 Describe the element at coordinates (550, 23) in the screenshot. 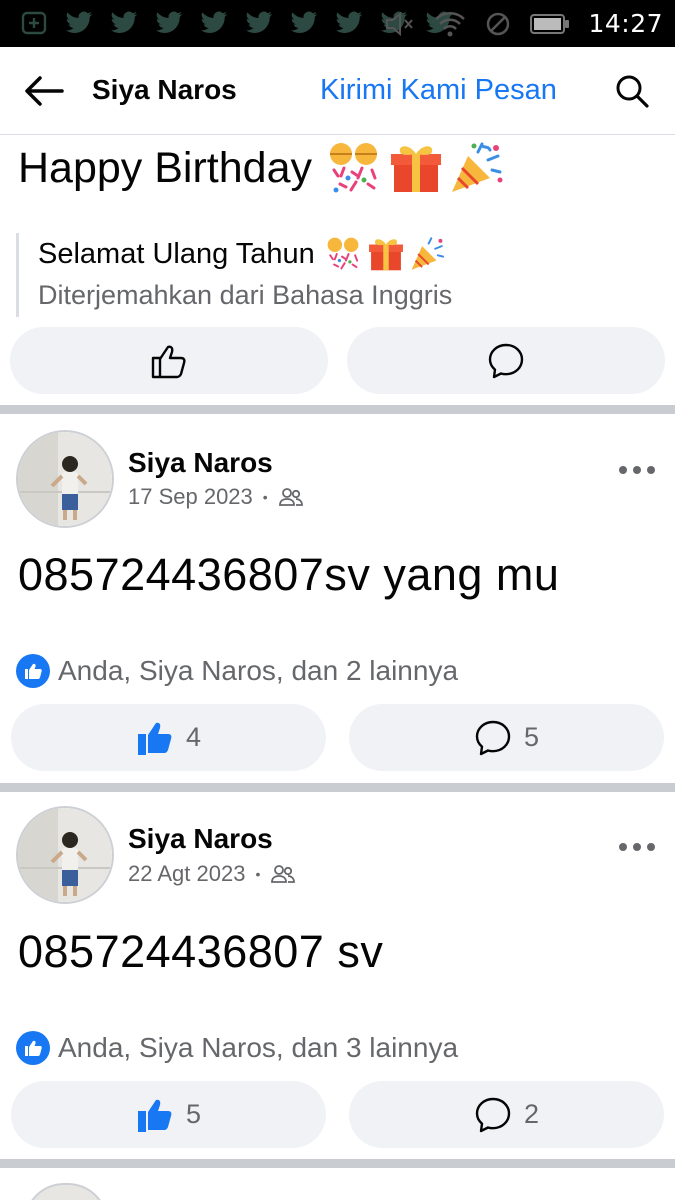

I see `battery-icon` at that location.